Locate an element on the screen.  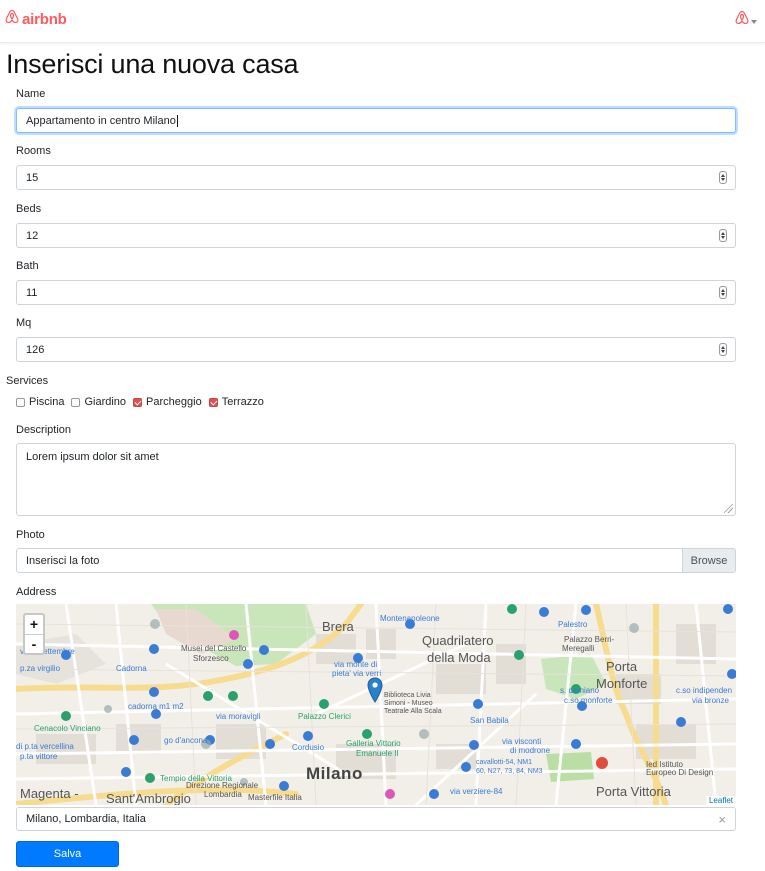
map-label: Biblioteca Livia is located at coordinates (407, 695).